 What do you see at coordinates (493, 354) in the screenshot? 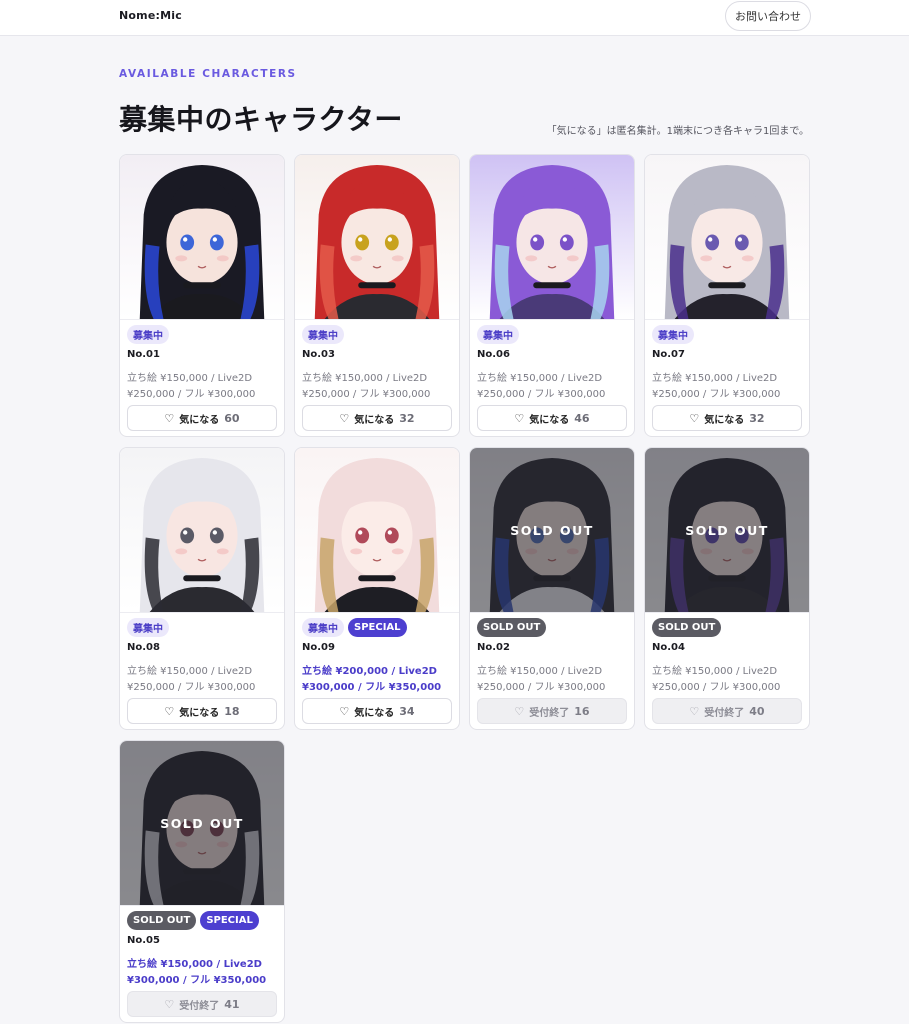
I see `character-number: No.06` at bounding box center [493, 354].